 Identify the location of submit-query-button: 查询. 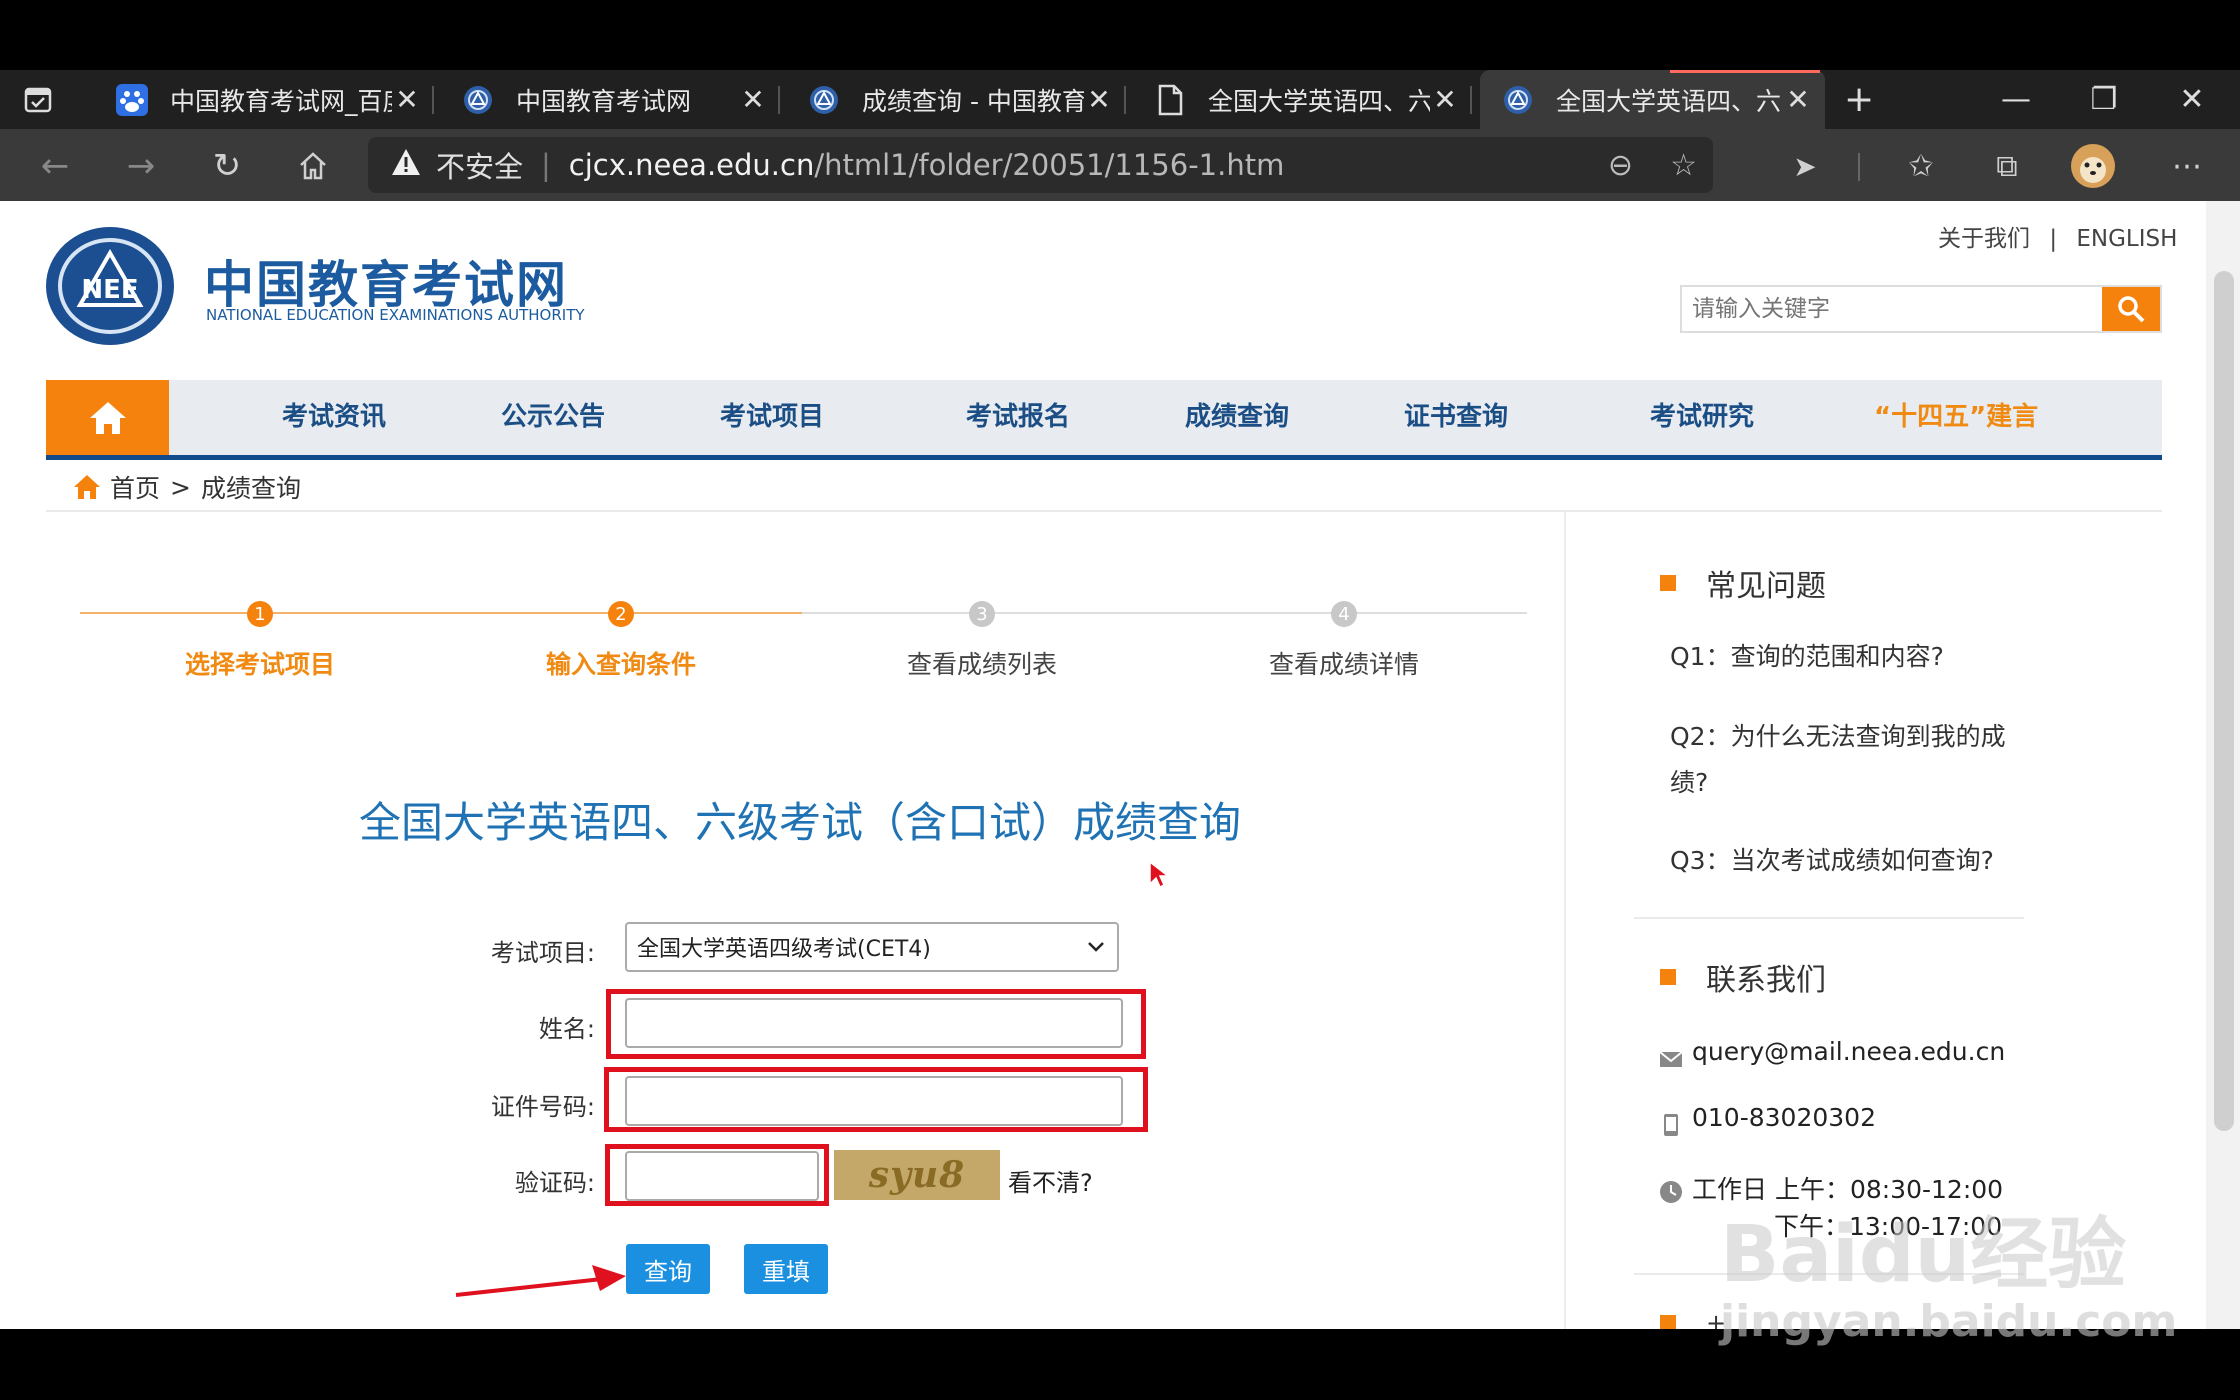
(668, 1269).